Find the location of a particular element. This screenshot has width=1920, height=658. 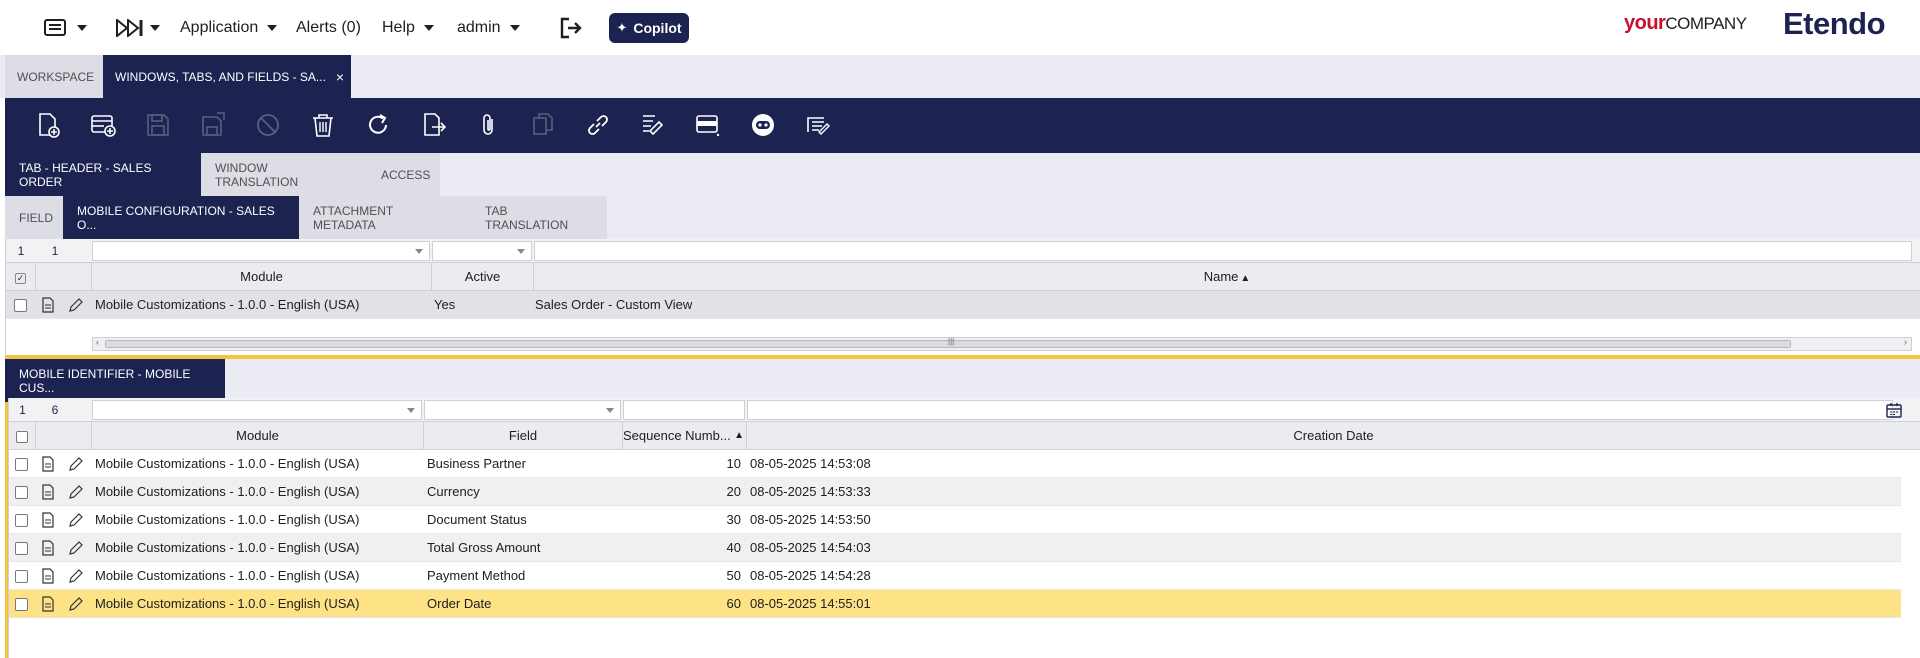

calendar-icon is located at coordinates (1894, 410).